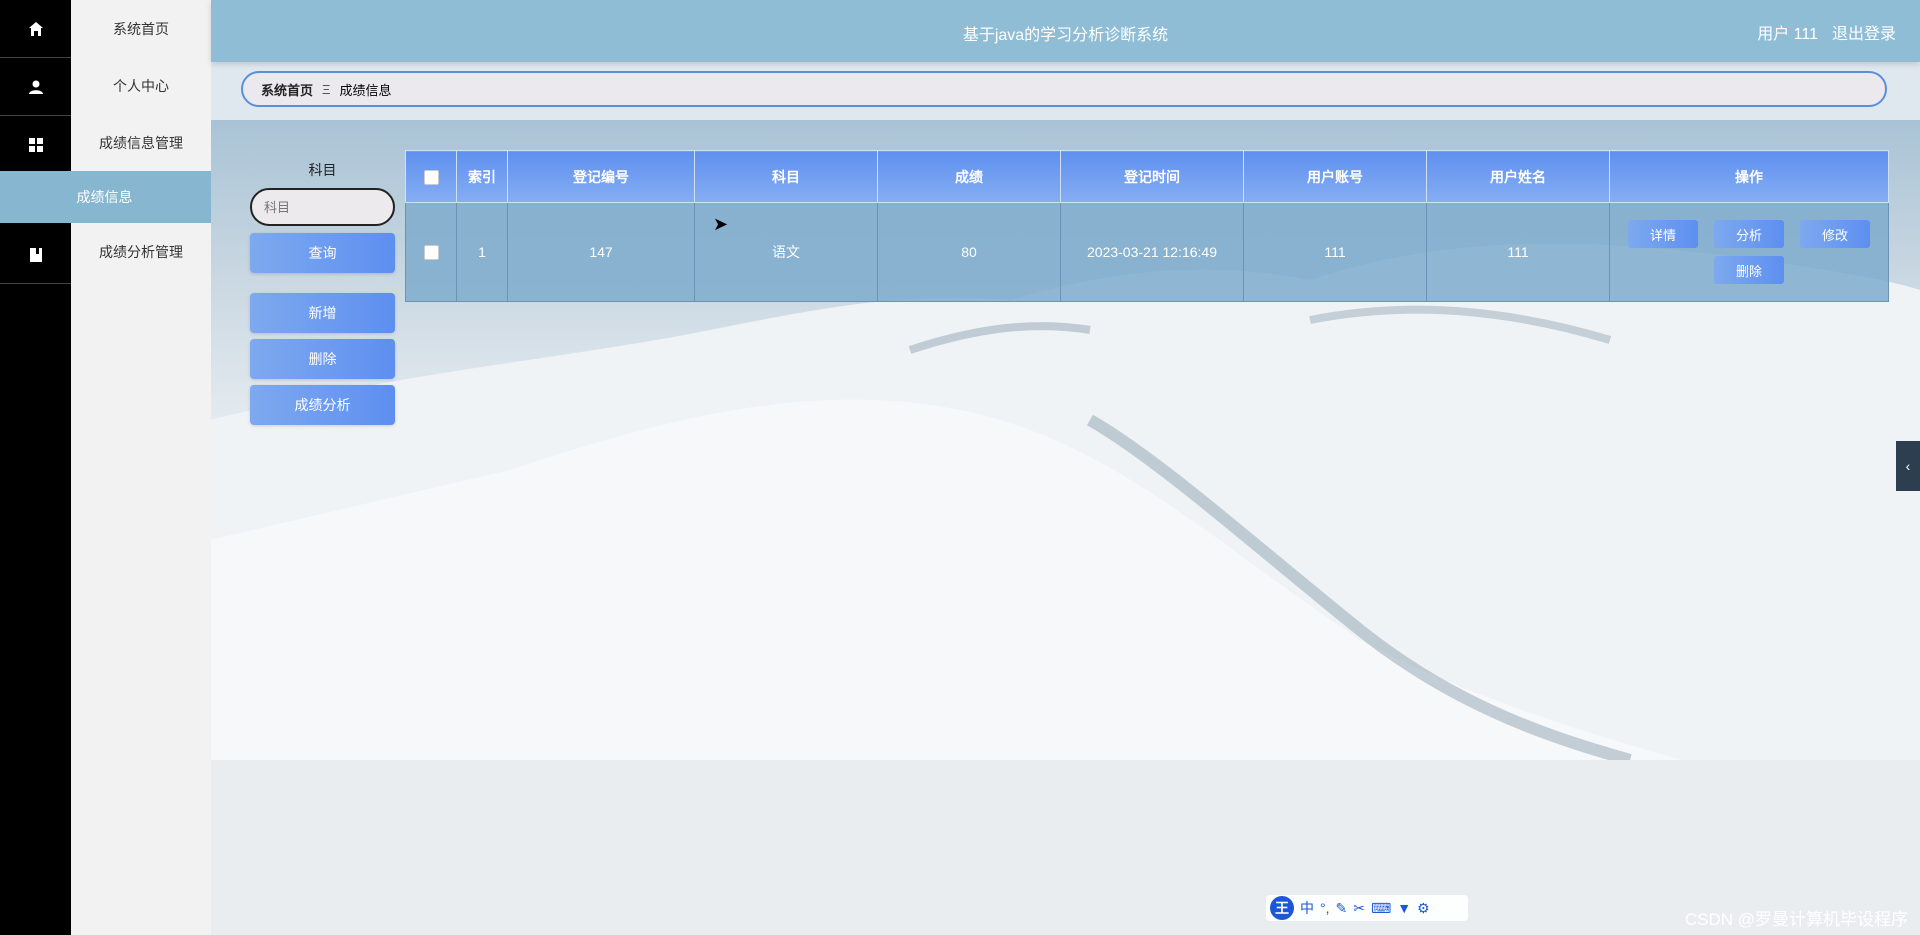 Image resolution: width=1920 pixels, height=935 pixels. What do you see at coordinates (1749, 176) in the screenshot?
I see `col-ops: 操作` at bounding box center [1749, 176].